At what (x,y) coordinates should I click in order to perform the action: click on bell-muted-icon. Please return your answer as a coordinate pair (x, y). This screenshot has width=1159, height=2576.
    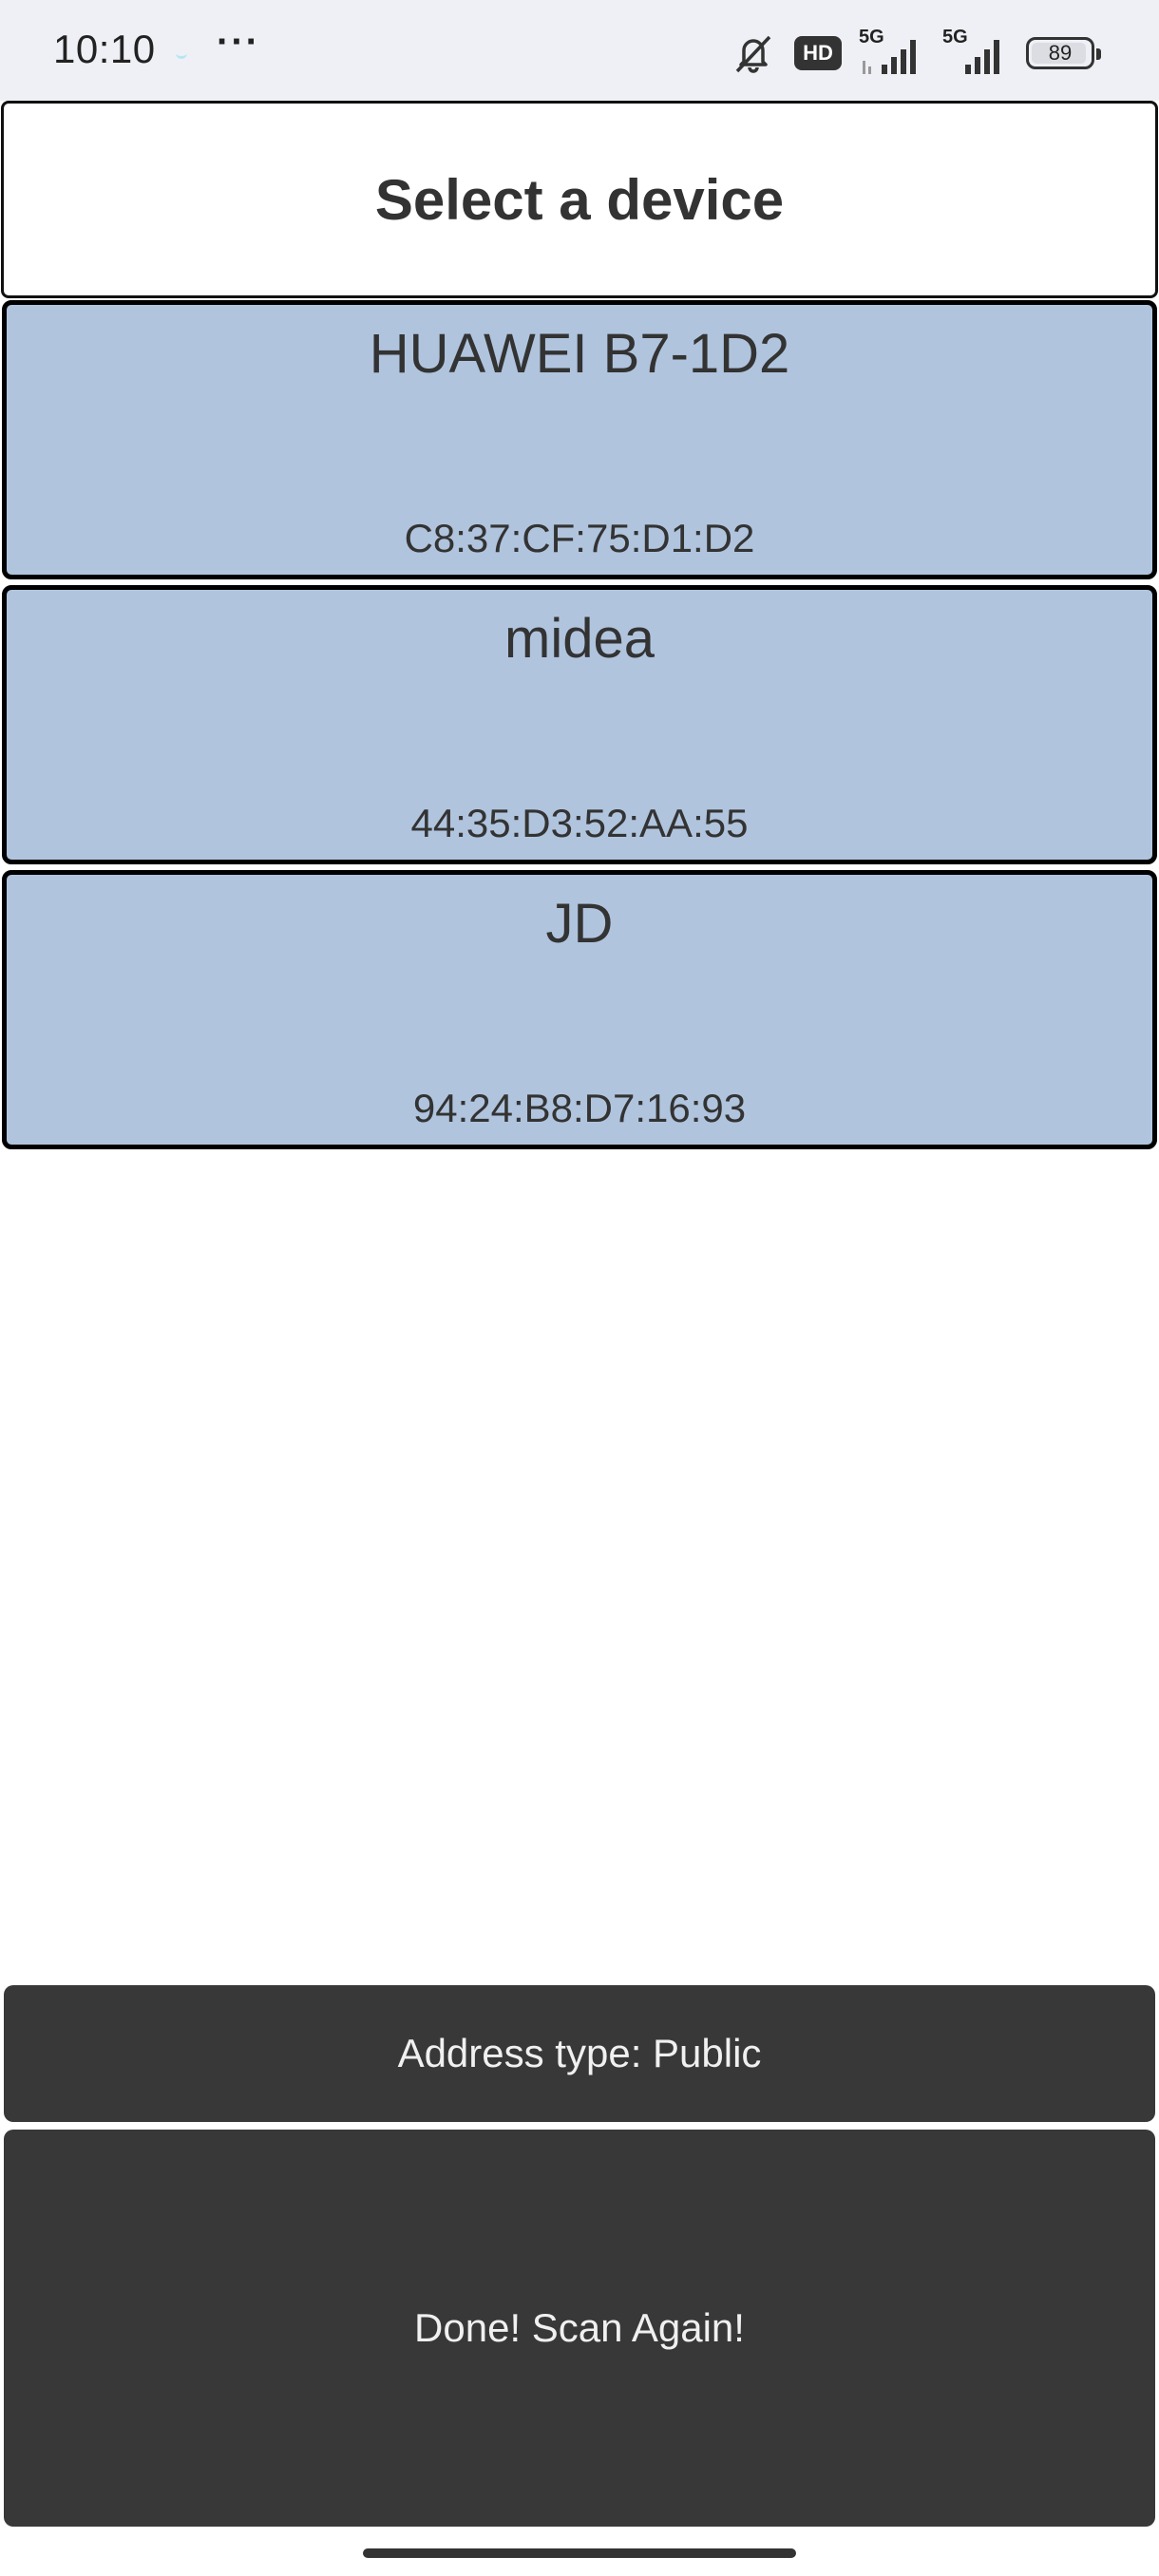
    Looking at the image, I should click on (753, 54).